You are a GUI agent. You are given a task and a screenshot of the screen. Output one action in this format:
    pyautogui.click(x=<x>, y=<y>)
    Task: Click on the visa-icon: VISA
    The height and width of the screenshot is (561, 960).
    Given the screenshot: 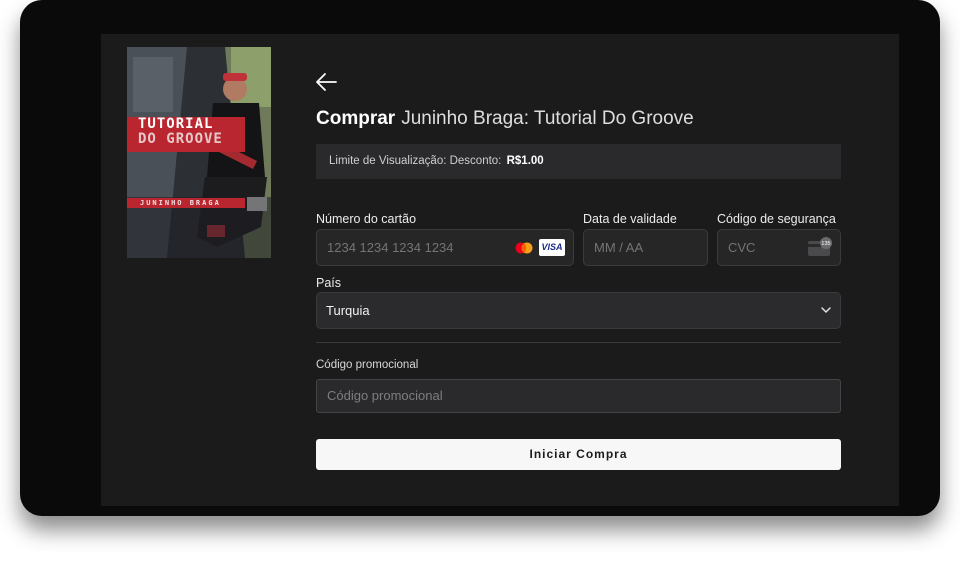 What is the action you would take?
    pyautogui.click(x=552, y=247)
    